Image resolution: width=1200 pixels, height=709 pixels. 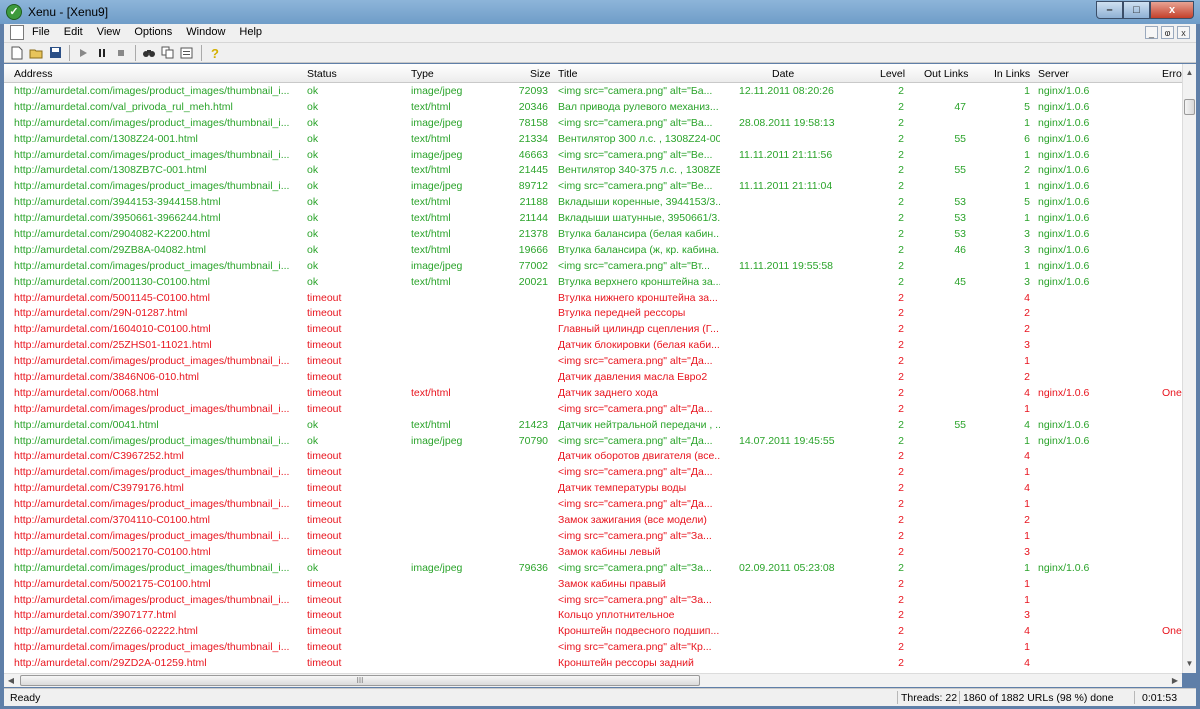 I want to click on save-icon, so click(x=55, y=53).